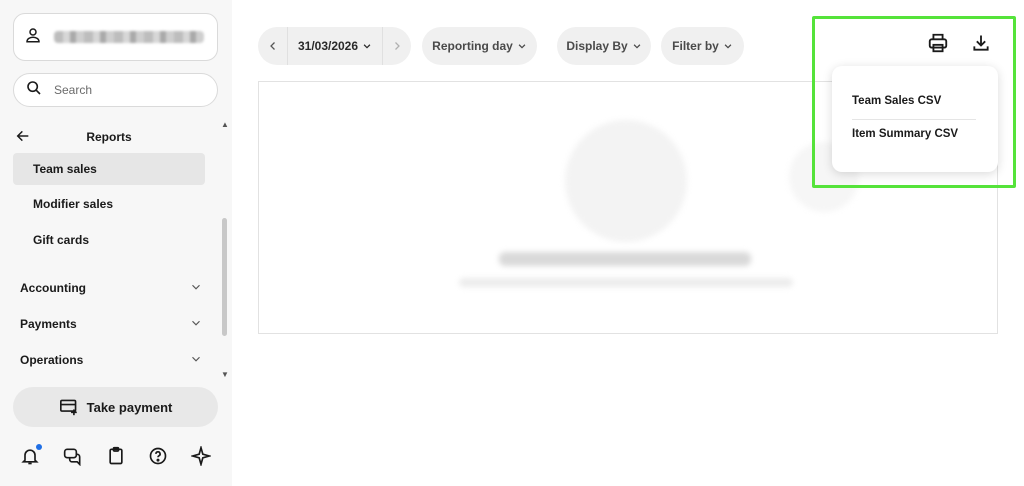 Image resolution: width=1024 pixels, height=486 pixels. Describe the element at coordinates (201, 456) in the screenshot. I see `sparkle-icon` at that location.